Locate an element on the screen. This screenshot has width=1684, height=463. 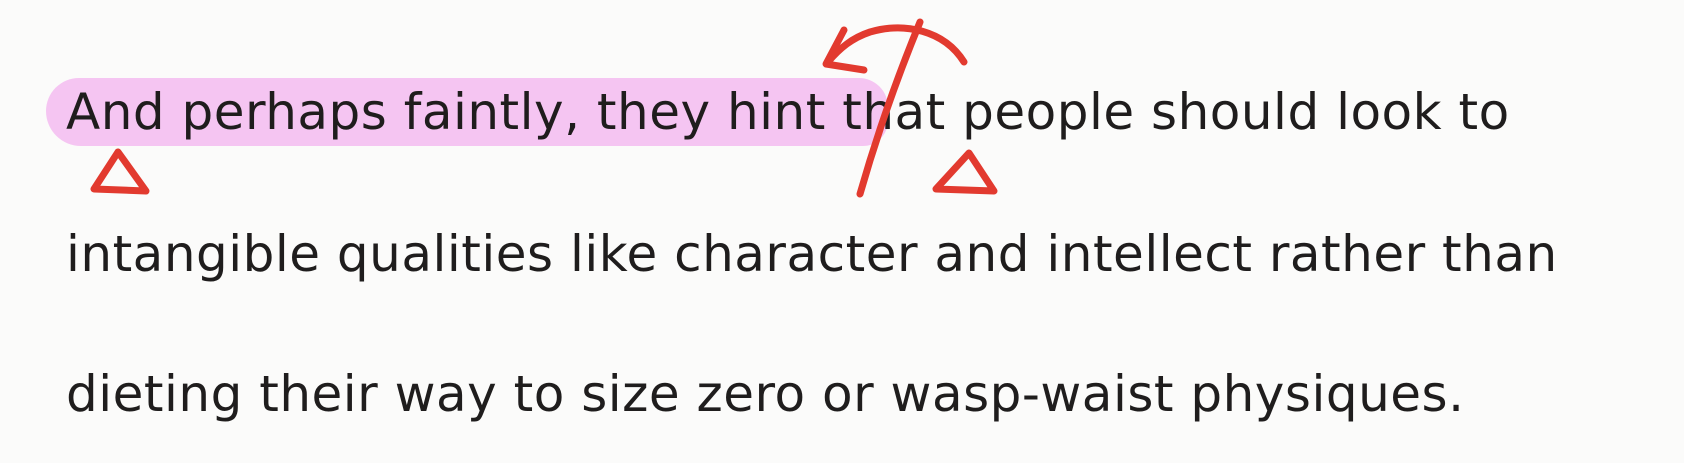
line-1-continuation: that people should look to is located at coordinates (1167, 112).